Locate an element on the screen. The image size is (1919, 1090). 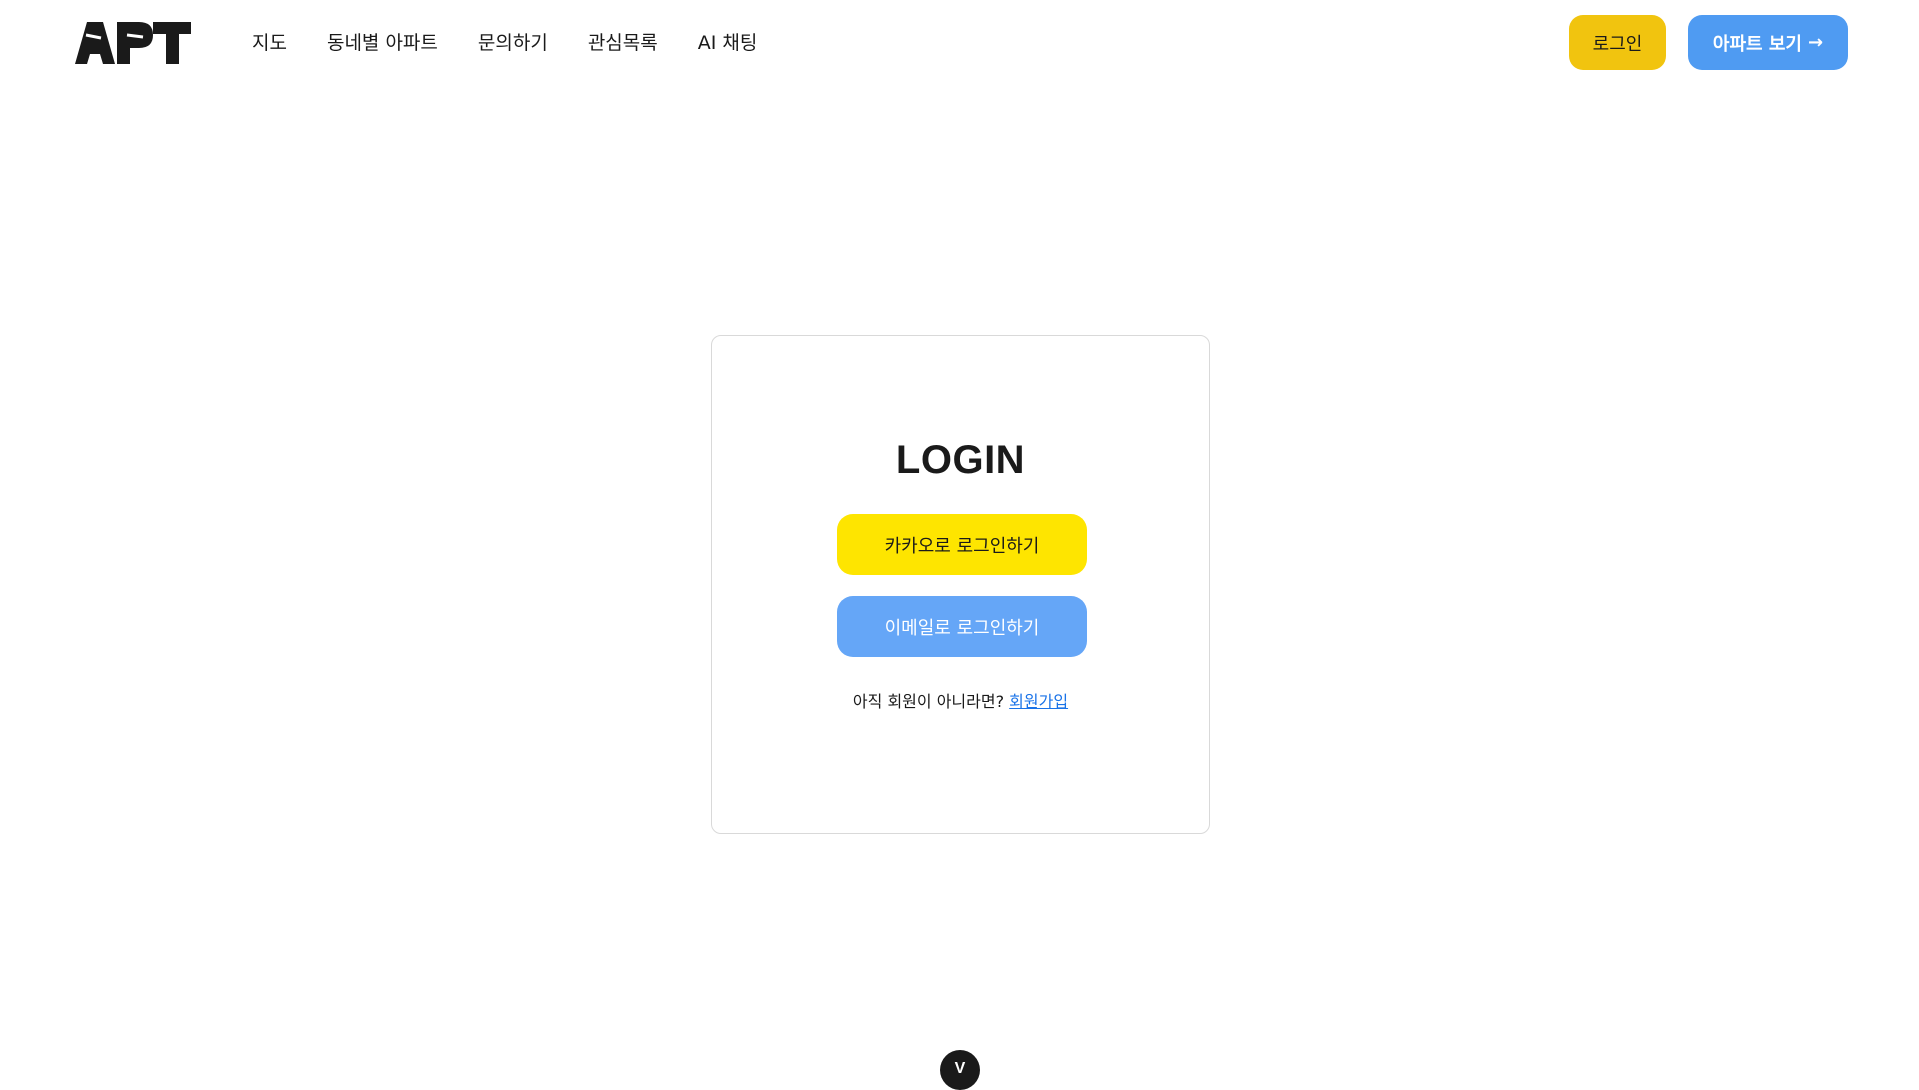
signup-prompt-text: 아직 회원이 아니라면? is located at coordinates (928, 701).